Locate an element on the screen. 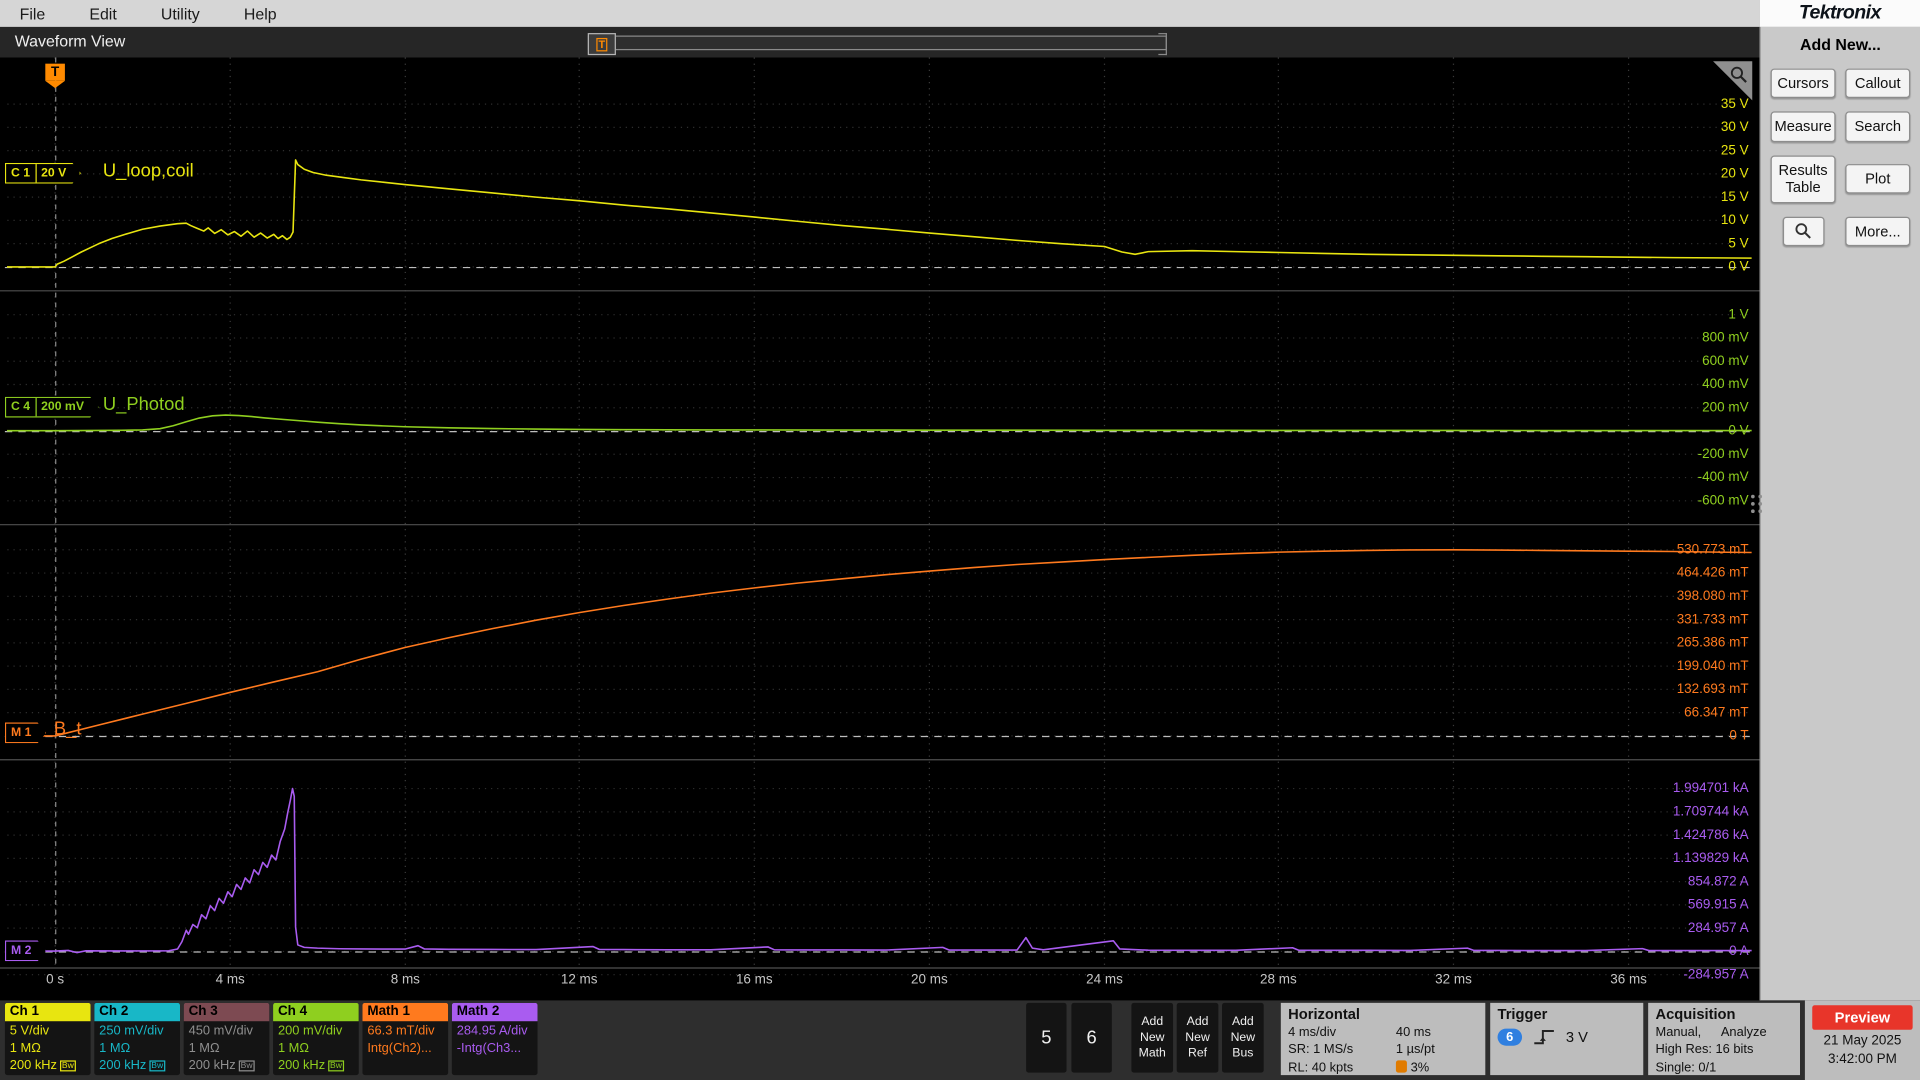  menu-item-utility: Utility is located at coordinates (180, 13).